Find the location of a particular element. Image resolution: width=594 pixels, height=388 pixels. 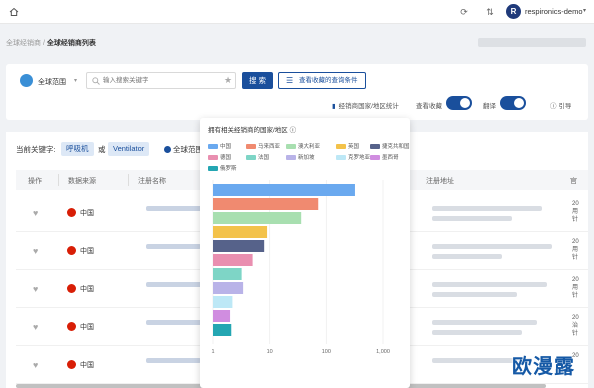

breadcrumb: 全球经销商 / 全球经销商列表 is located at coordinates (51, 43).